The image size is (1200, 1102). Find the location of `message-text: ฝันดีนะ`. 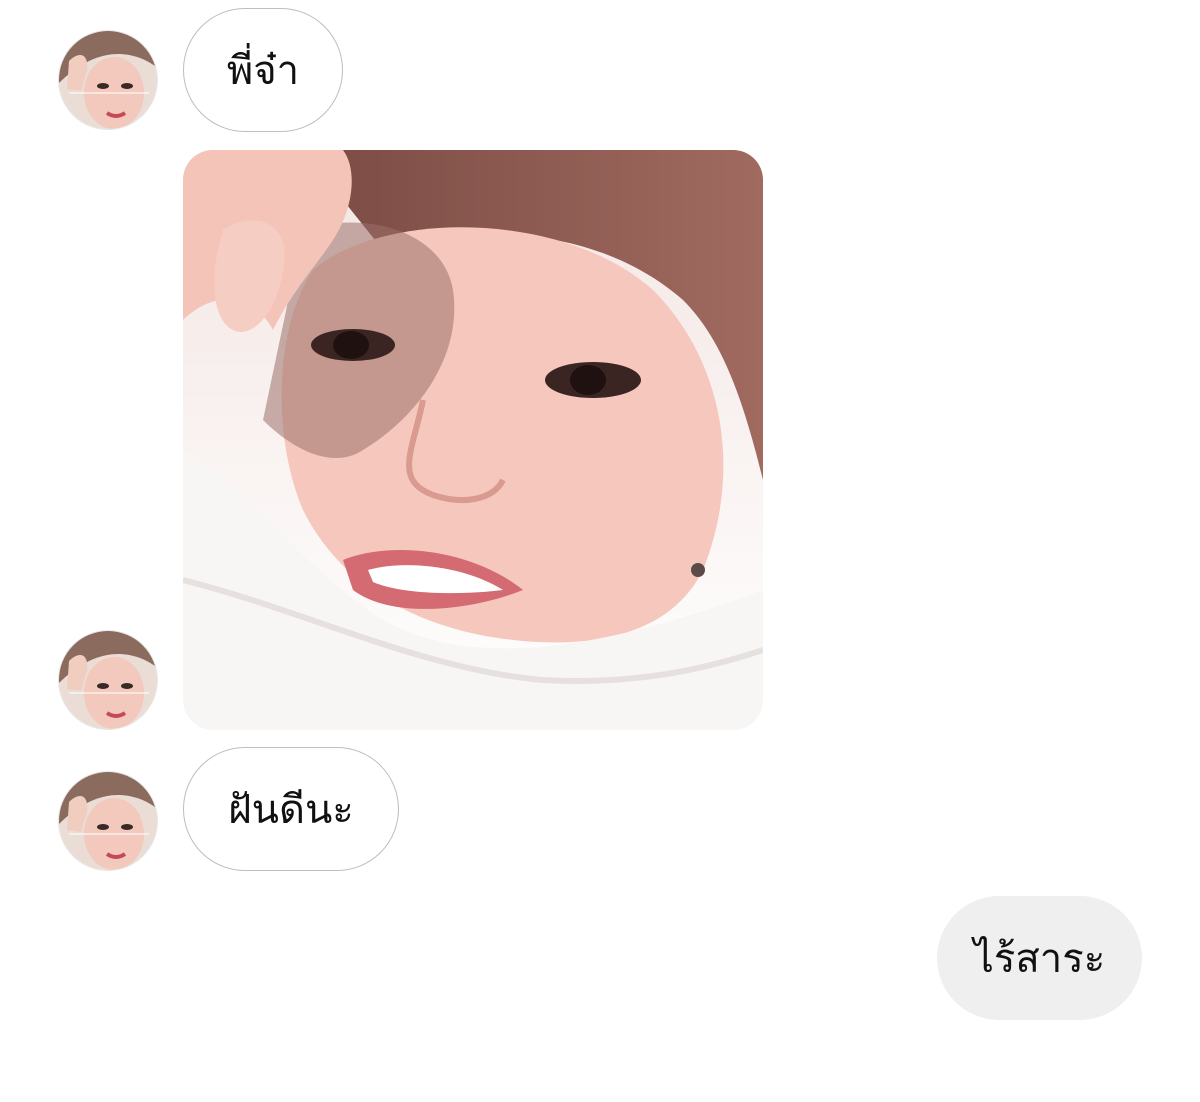

message-text: ฝันดีนะ is located at coordinates (291, 810).